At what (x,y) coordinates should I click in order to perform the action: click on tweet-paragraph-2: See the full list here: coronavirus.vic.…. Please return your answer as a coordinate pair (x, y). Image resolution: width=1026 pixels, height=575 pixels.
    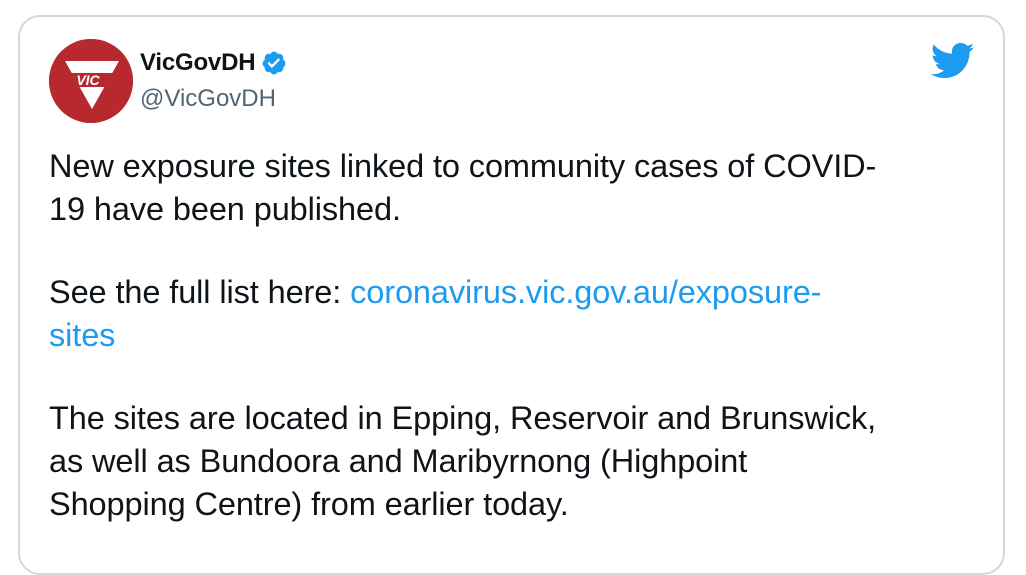
    Looking at the image, I should click on (514, 314).